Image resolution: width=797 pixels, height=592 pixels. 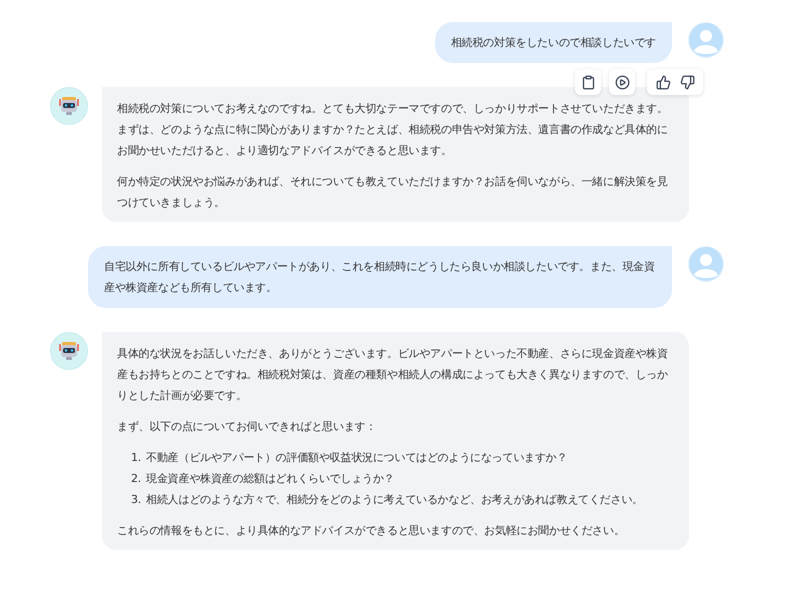 I want to click on message-text: 相続税の対策をしたいので相談したいです, so click(x=553, y=43).